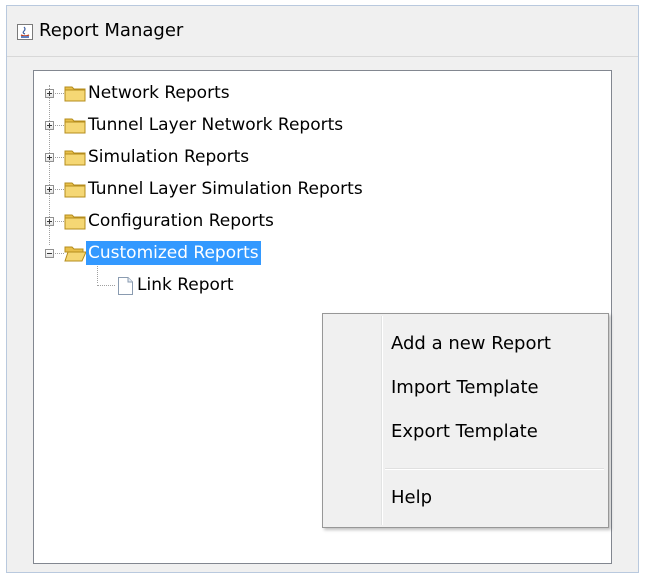  What do you see at coordinates (75, 254) in the screenshot?
I see `folder-open-icon` at bounding box center [75, 254].